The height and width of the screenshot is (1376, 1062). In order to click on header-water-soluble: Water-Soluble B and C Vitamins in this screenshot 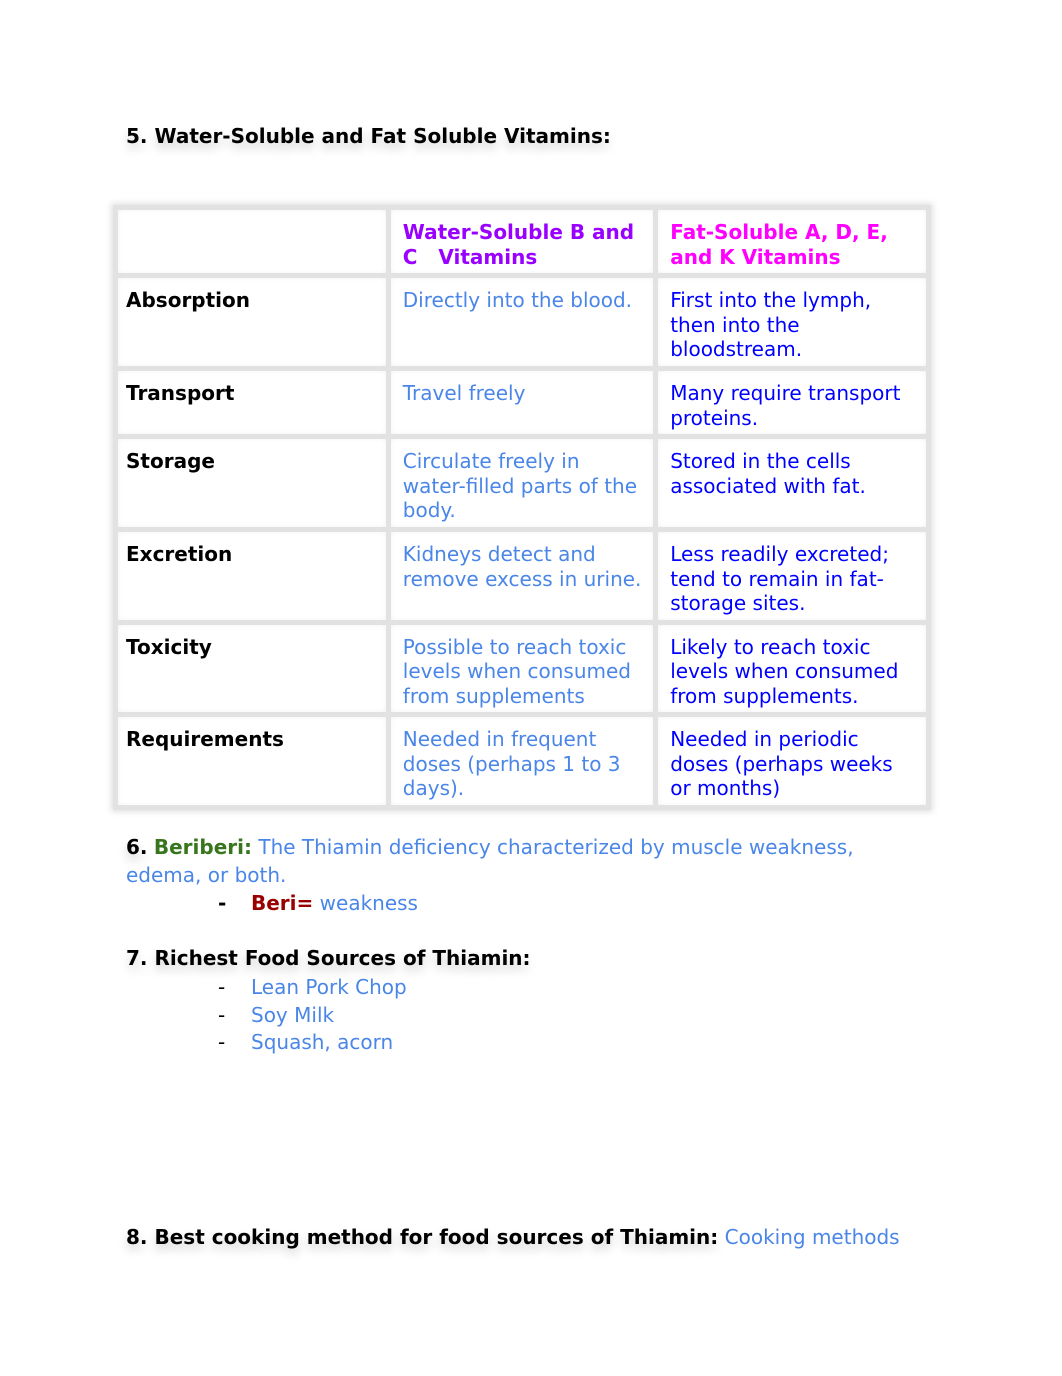, I will do `click(522, 241)`.